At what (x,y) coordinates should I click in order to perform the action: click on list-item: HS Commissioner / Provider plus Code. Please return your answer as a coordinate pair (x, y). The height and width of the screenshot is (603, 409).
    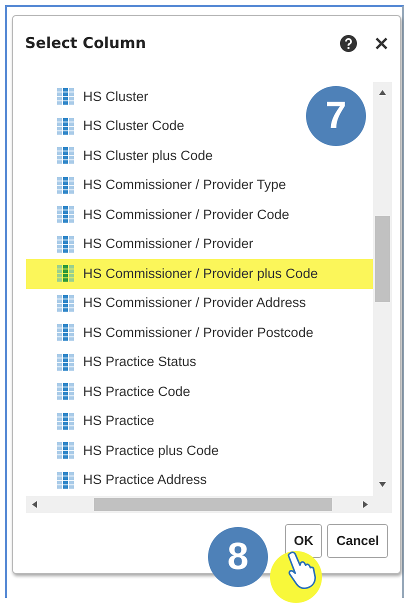
    Looking at the image, I should click on (199, 273).